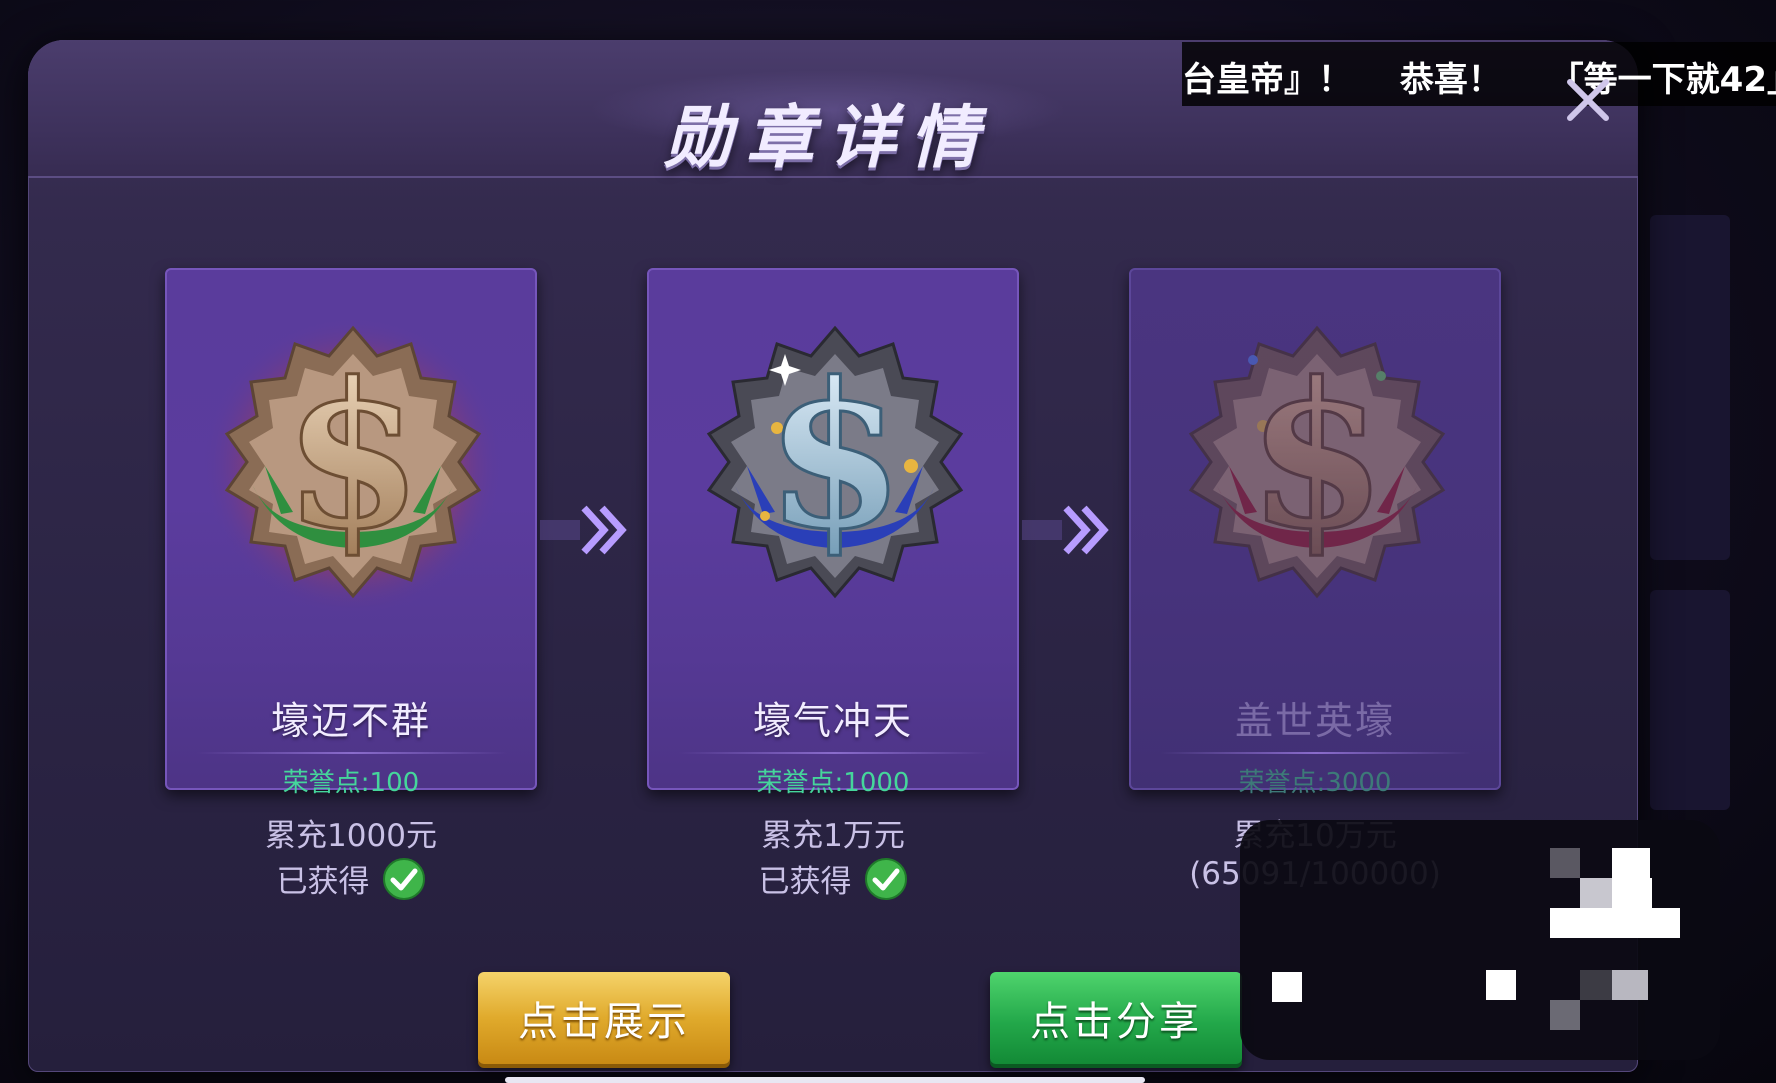  I want to click on dialog-title: 勋章详情, so click(827, 138).